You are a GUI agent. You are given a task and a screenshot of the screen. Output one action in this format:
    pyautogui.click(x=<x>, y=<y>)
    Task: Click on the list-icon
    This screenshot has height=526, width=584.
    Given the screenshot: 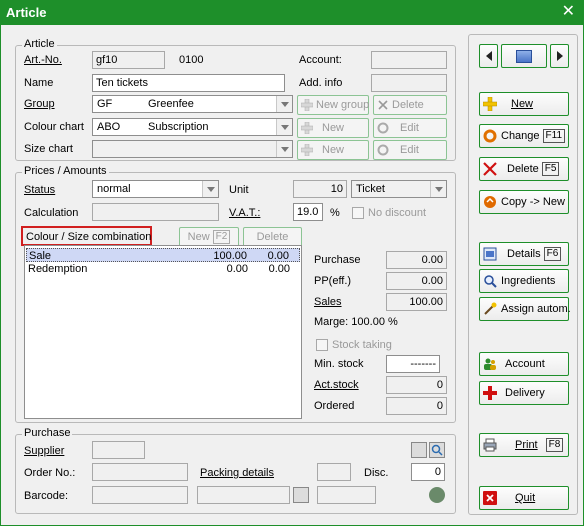 What is the action you would take?
    pyautogui.click(x=524, y=56)
    